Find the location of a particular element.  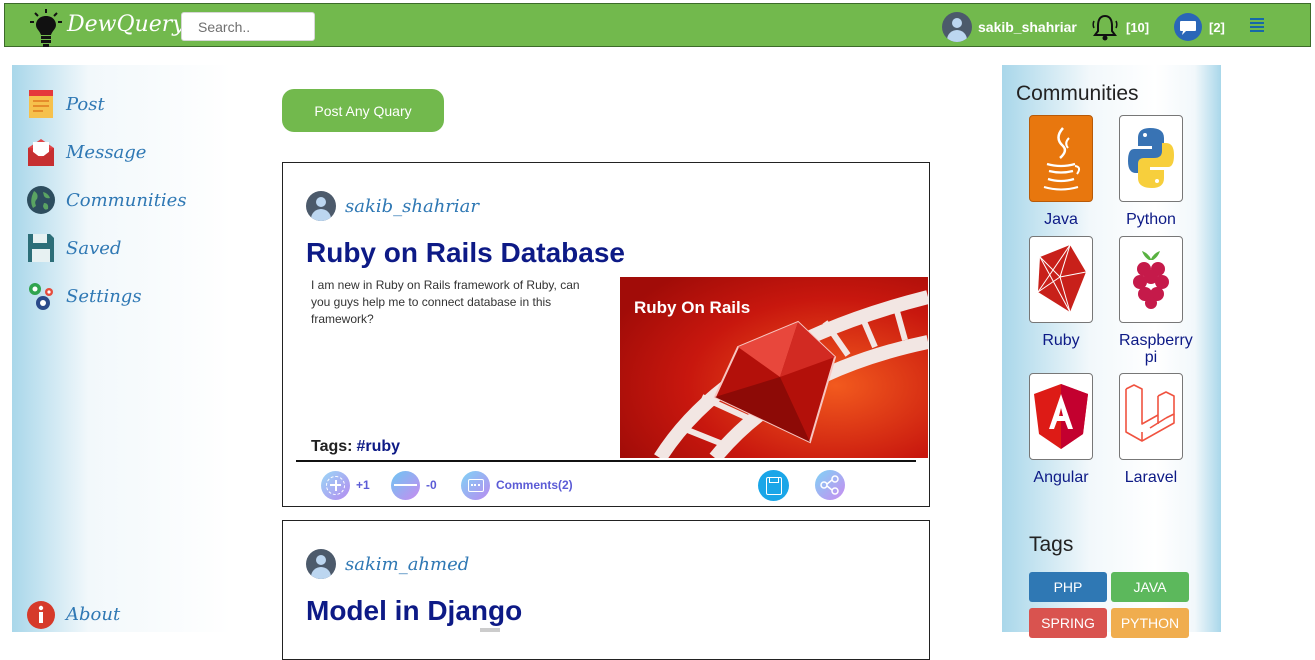

user-menu: sakib_shahriar is located at coordinates (1009, 27).